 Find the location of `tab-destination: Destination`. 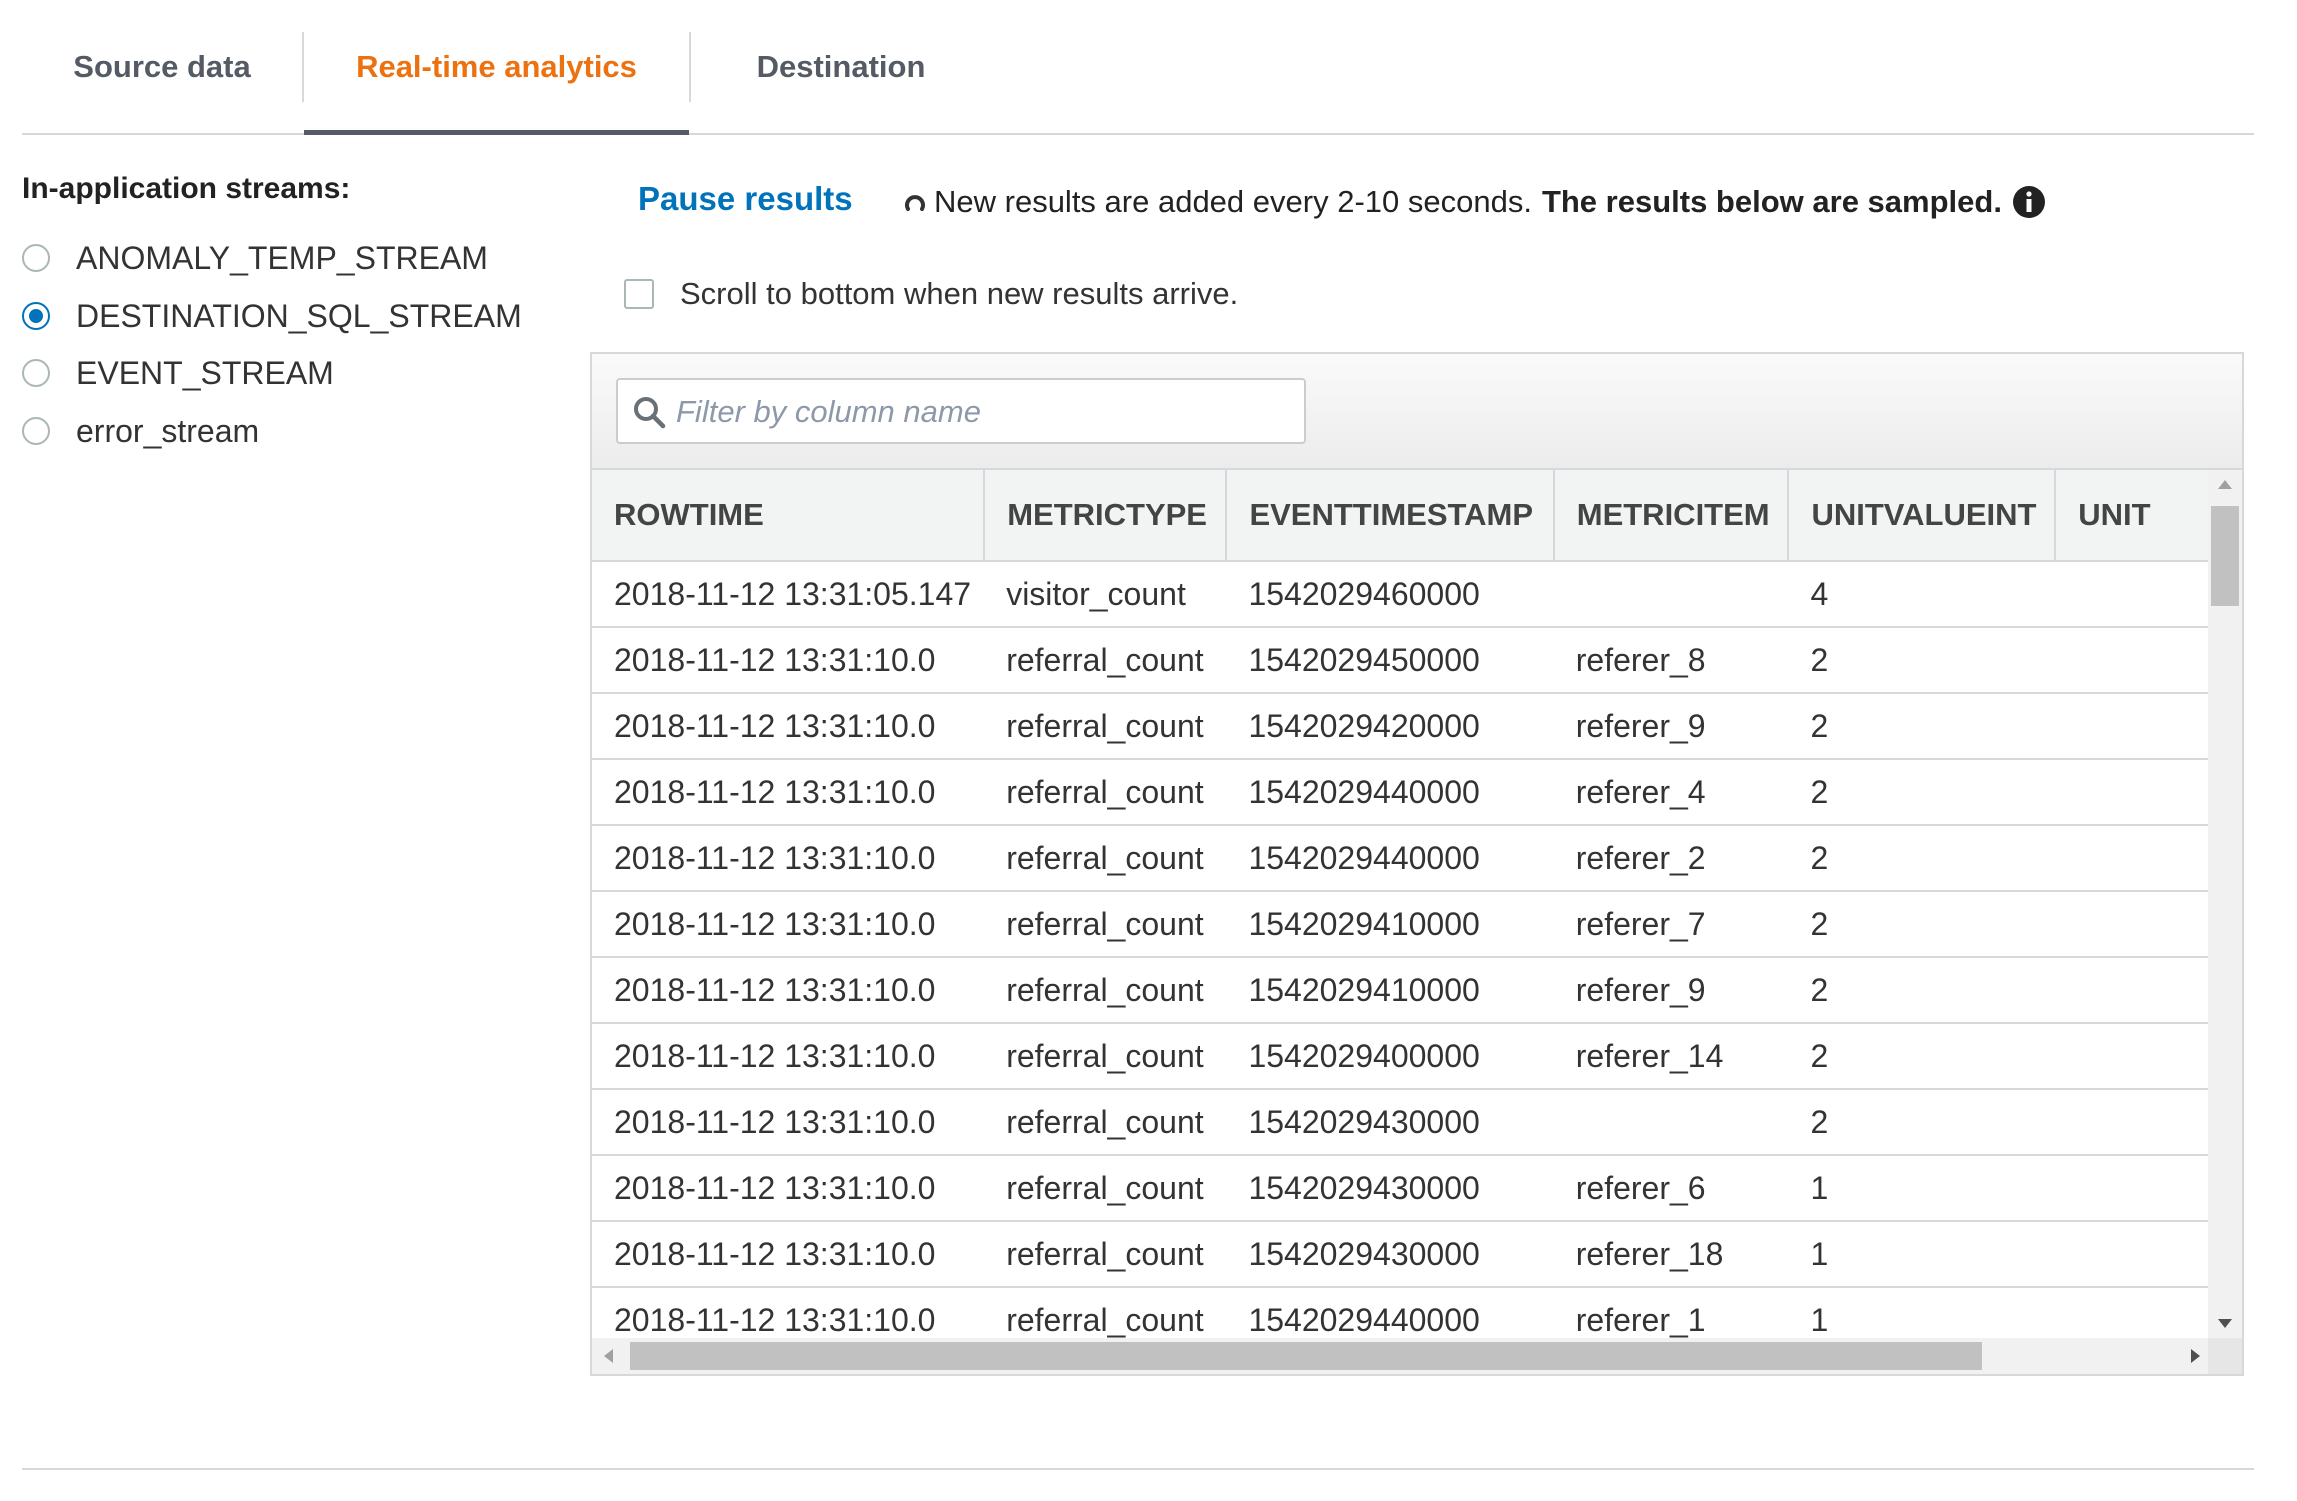

tab-destination: Destination is located at coordinates (841, 66).